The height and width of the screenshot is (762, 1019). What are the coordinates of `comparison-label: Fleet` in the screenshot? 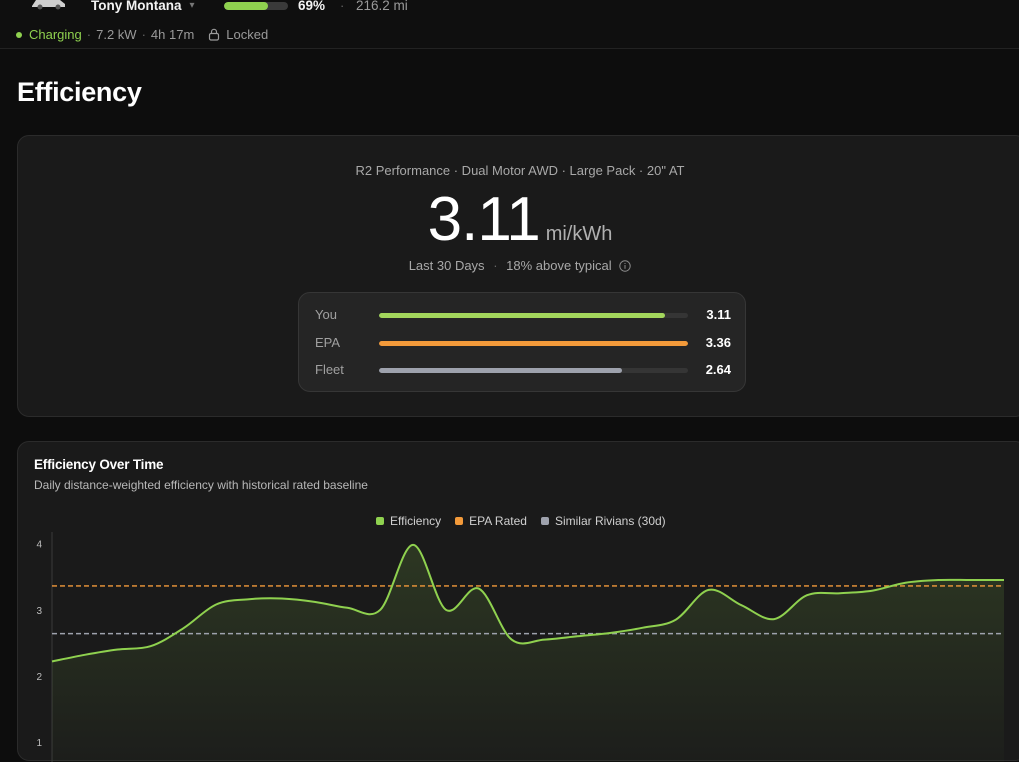 It's located at (329, 369).